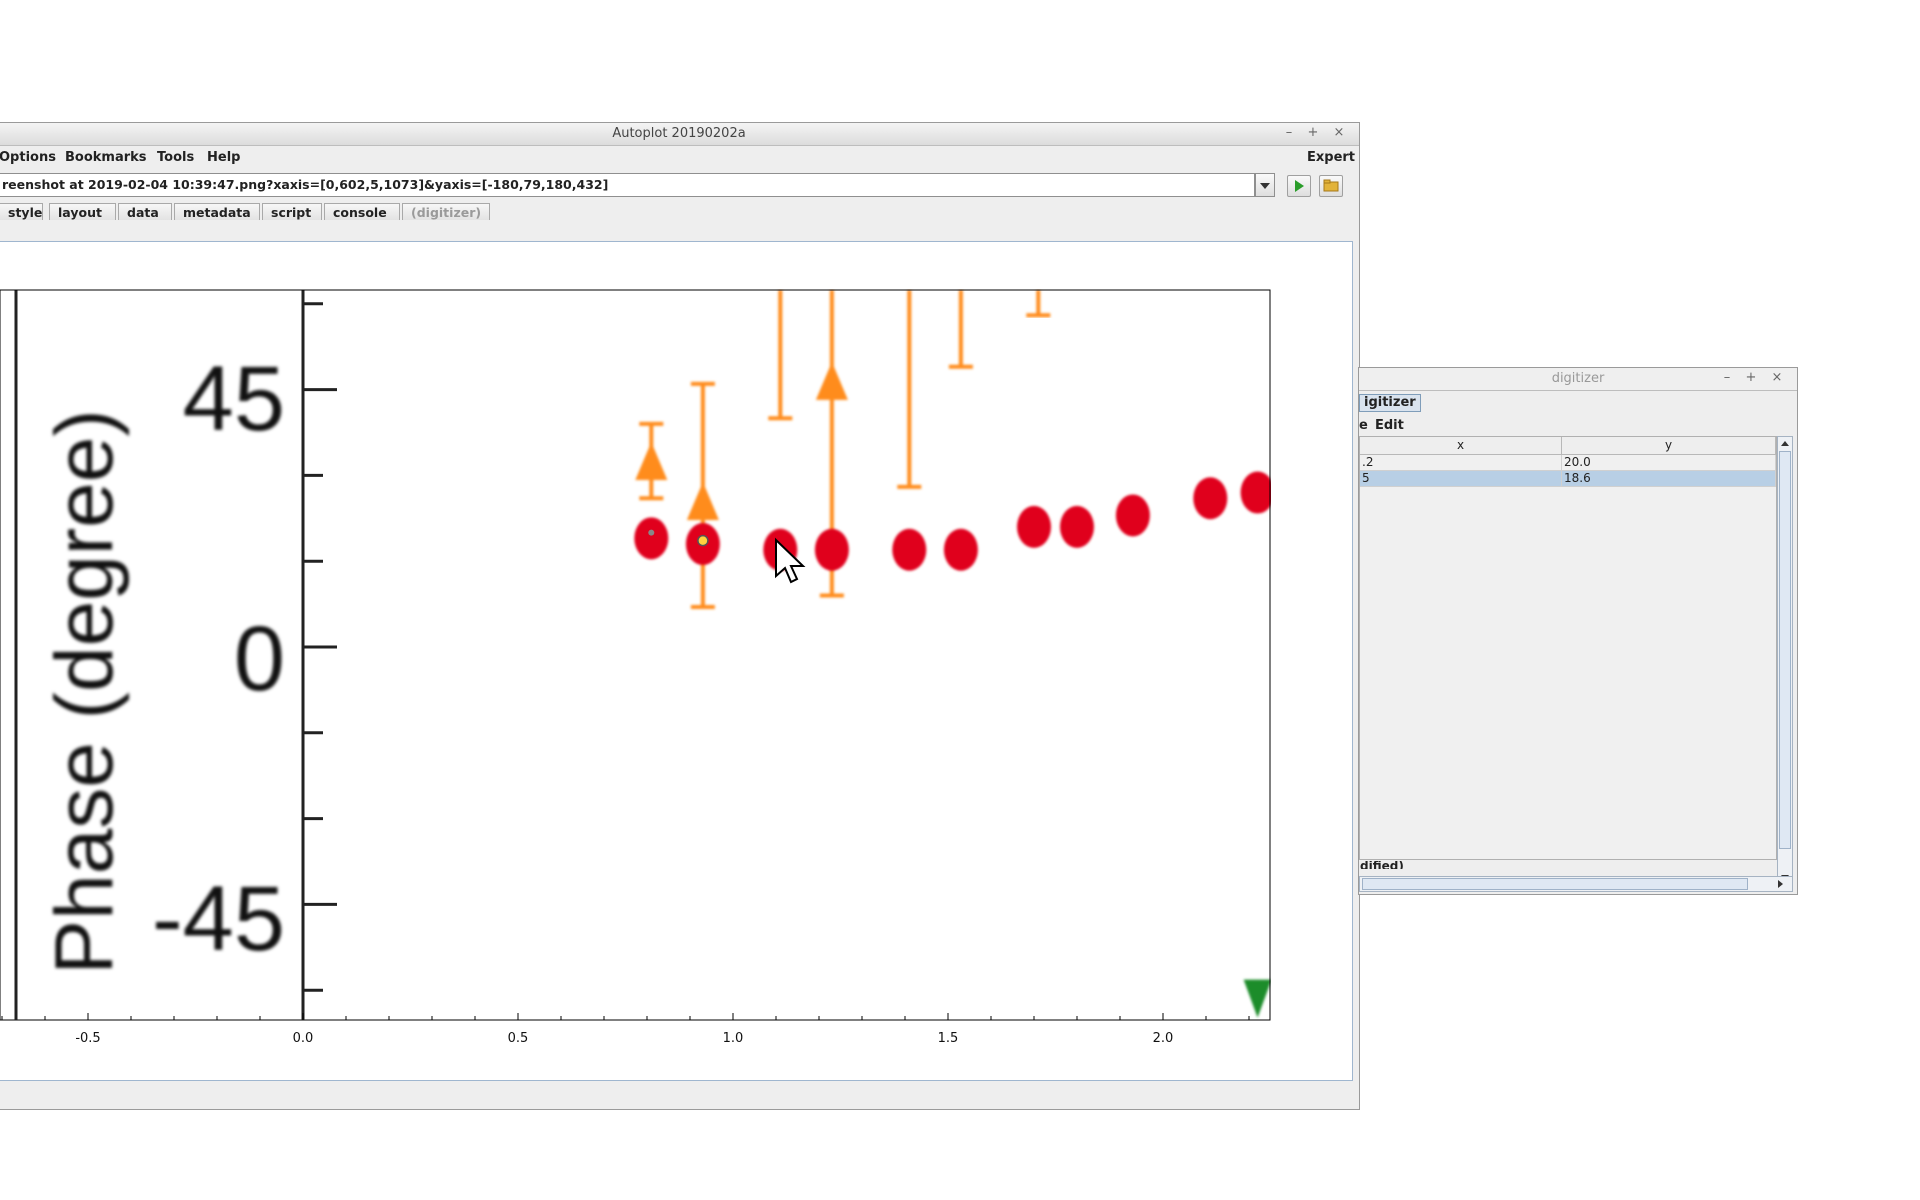 This screenshot has height=1200, width=1920. Describe the element at coordinates (1339, 132) in the screenshot. I see `close-icon: ×` at that location.